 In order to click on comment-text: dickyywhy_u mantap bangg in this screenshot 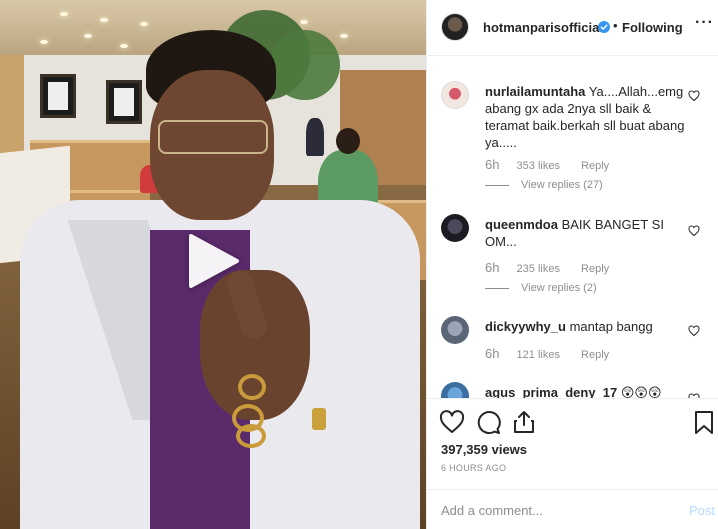, I will do `click(585, 326)`.